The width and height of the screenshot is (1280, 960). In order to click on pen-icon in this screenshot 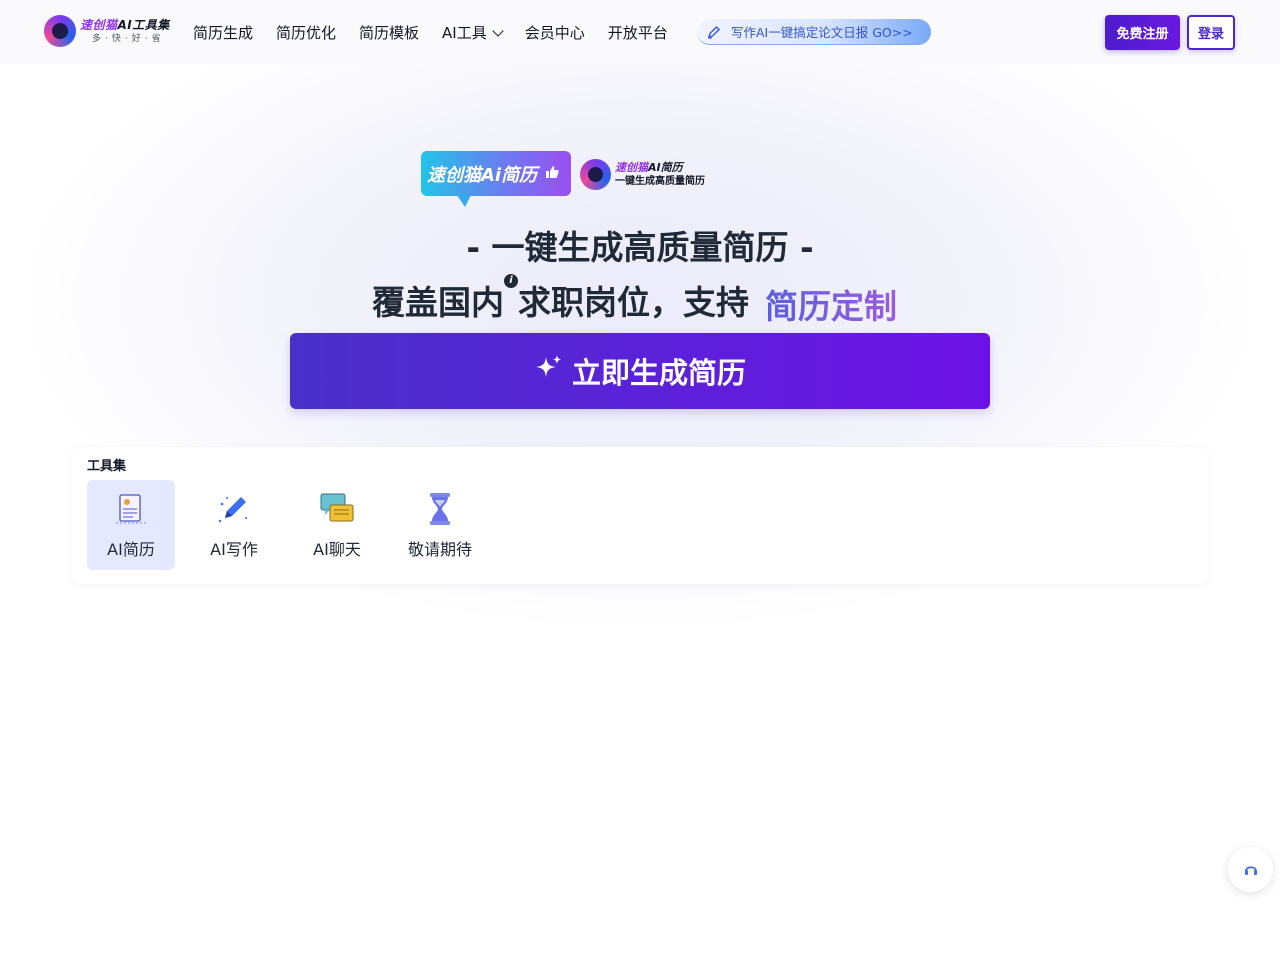, I will do `click(232, 510)`.